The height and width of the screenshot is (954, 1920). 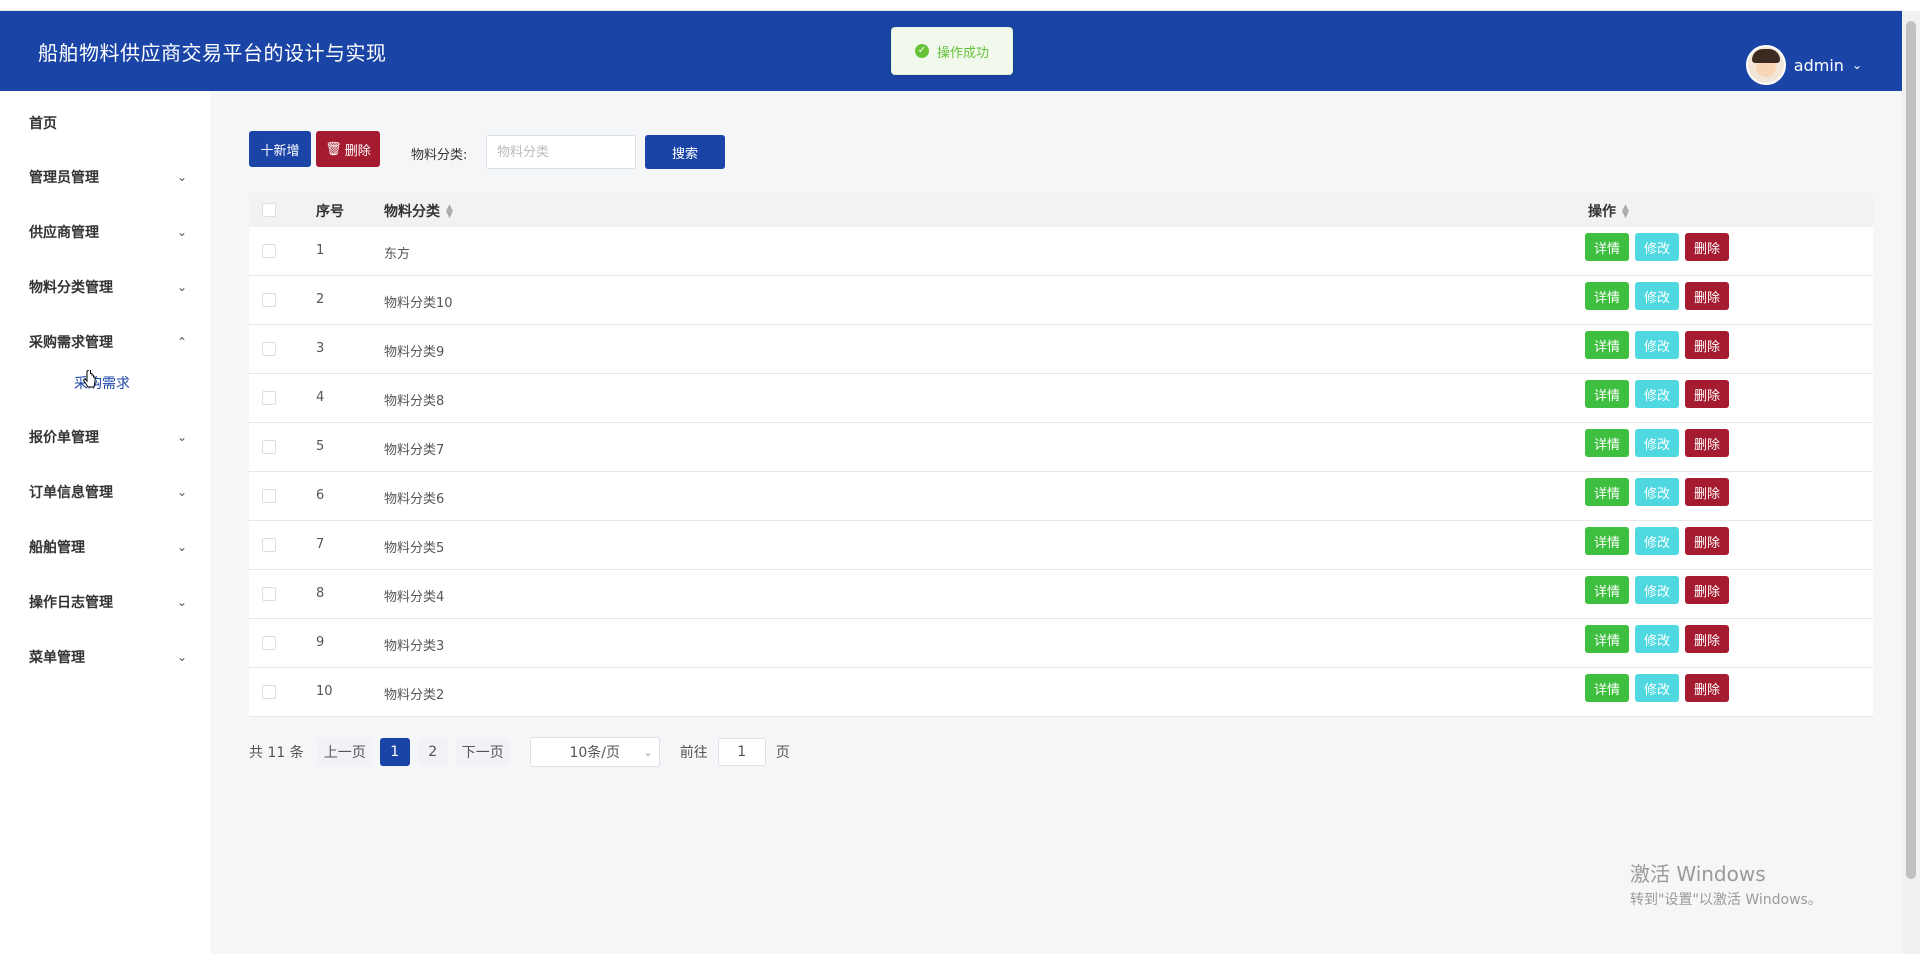 I want to click on browser-top-strip, so click(x=951, y=5).